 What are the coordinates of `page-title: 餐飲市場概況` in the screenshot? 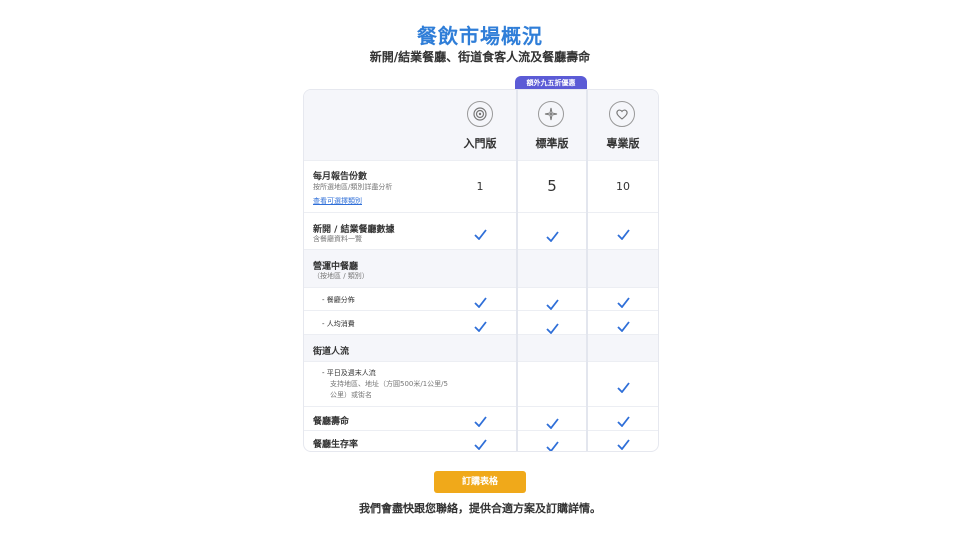 It's located at (480, 36).